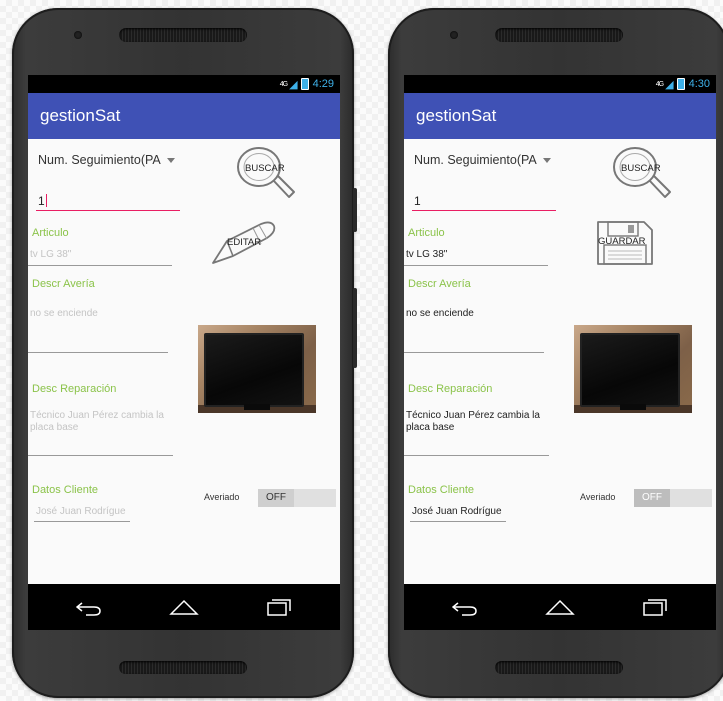 The height and width of the screenshot is (701, 723). I want to click on edit-button-label: EDITAR, so click(244, 242).